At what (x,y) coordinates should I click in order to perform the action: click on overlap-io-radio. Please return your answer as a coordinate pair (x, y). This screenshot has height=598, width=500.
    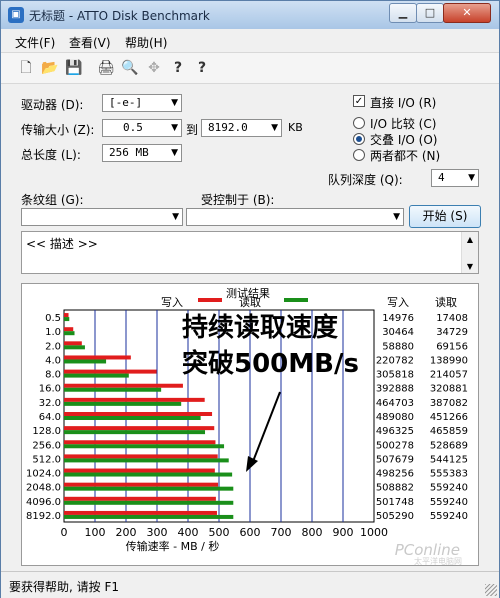
    Looking at the image, I should click on (359, 139).